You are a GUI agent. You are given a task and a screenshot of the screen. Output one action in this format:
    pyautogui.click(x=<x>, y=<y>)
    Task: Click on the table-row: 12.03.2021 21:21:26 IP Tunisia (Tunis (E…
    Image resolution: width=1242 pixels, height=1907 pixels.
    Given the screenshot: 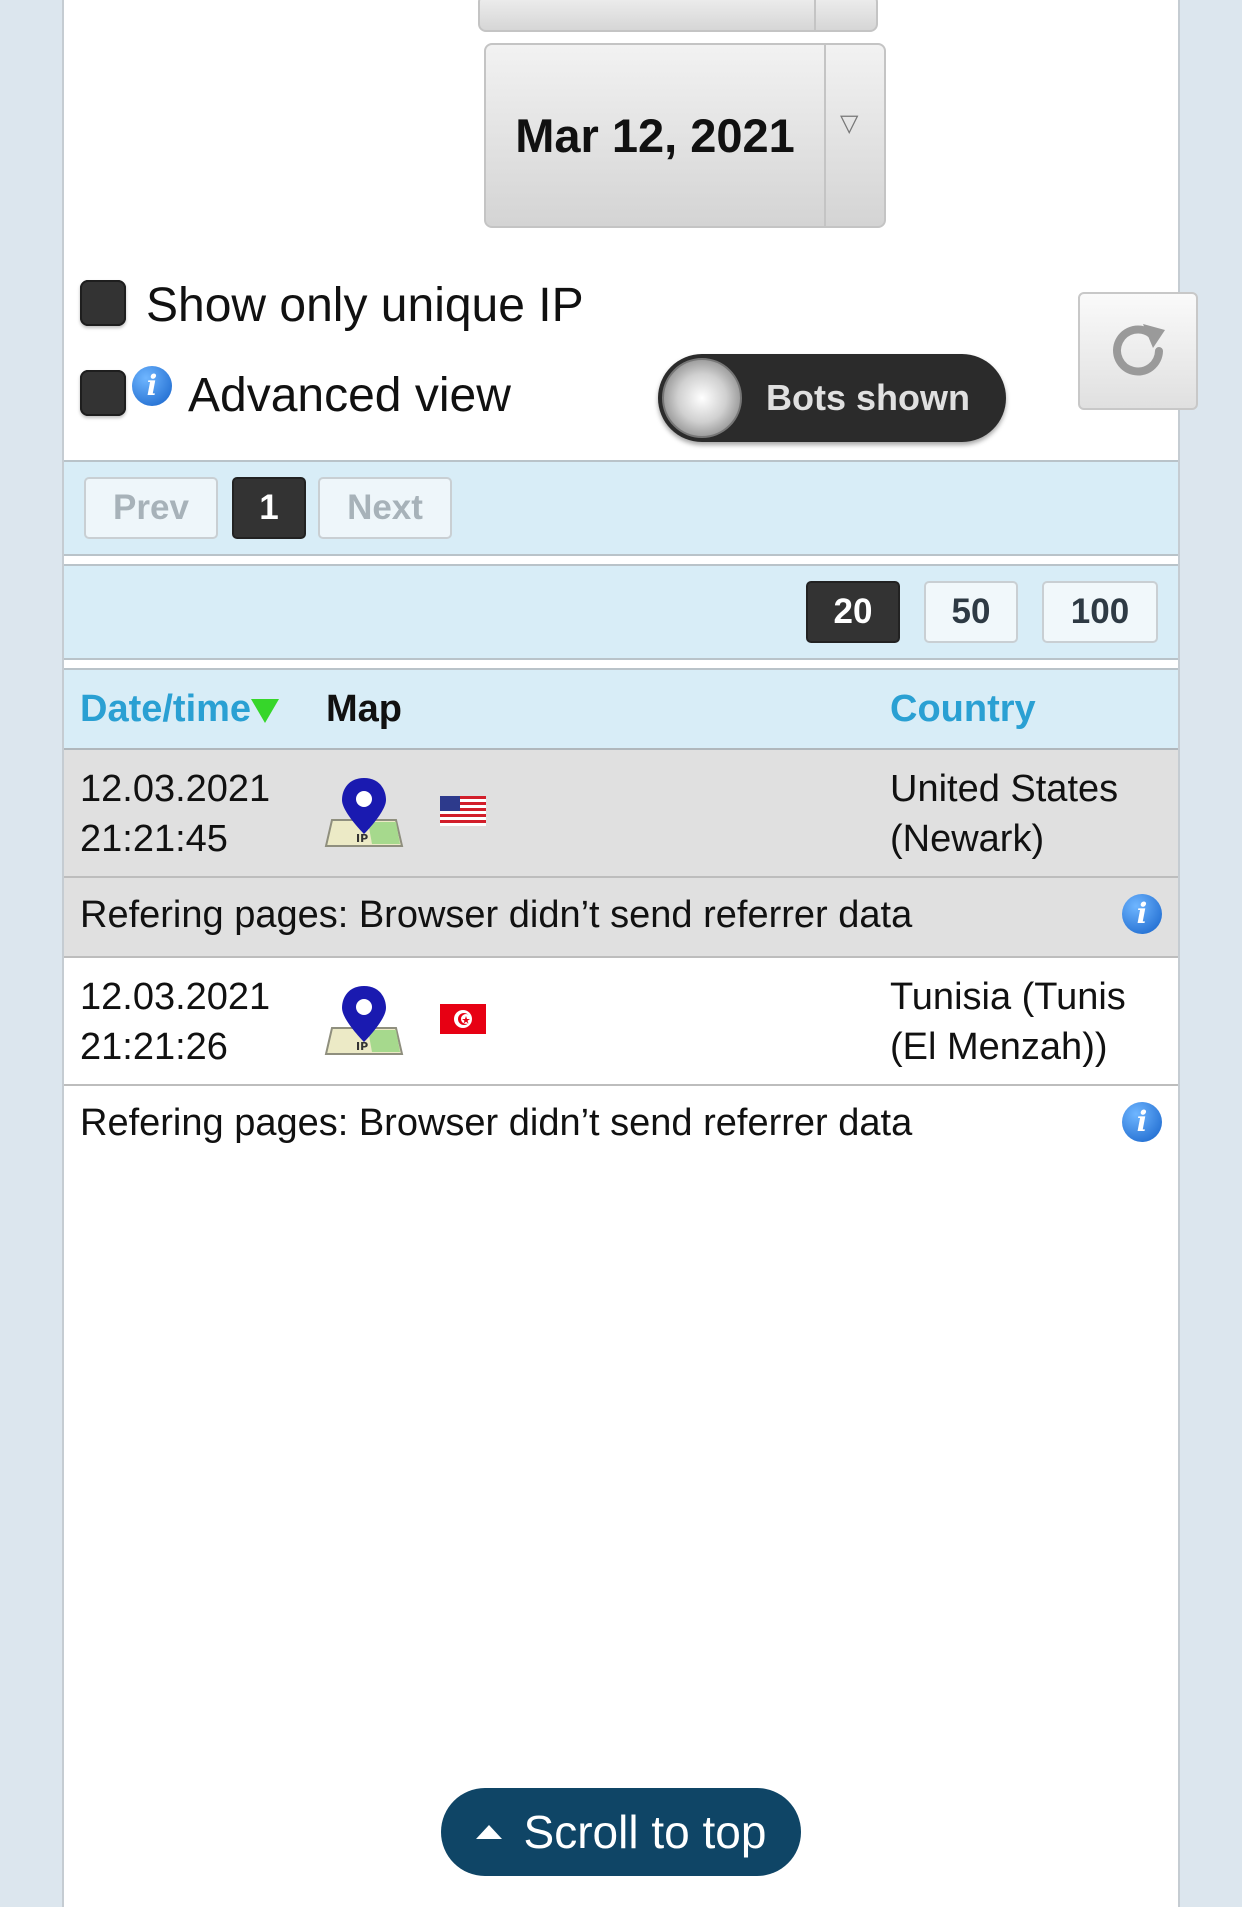 What is the action you would take?
    pyautogui.click(x=621, y=1022)
    